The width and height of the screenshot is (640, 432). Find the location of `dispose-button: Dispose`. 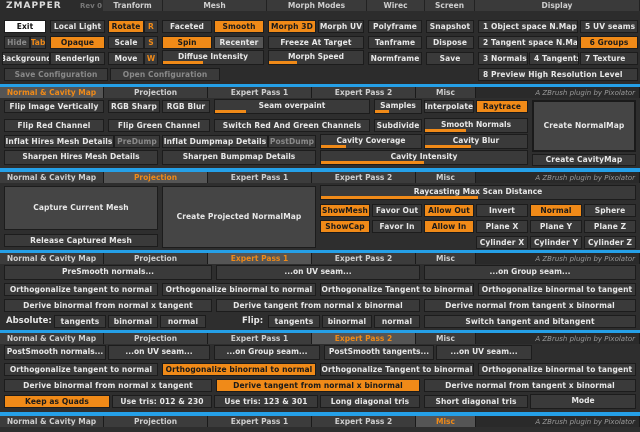

dispose-button: Dispose is located at coordinates (450, 42).